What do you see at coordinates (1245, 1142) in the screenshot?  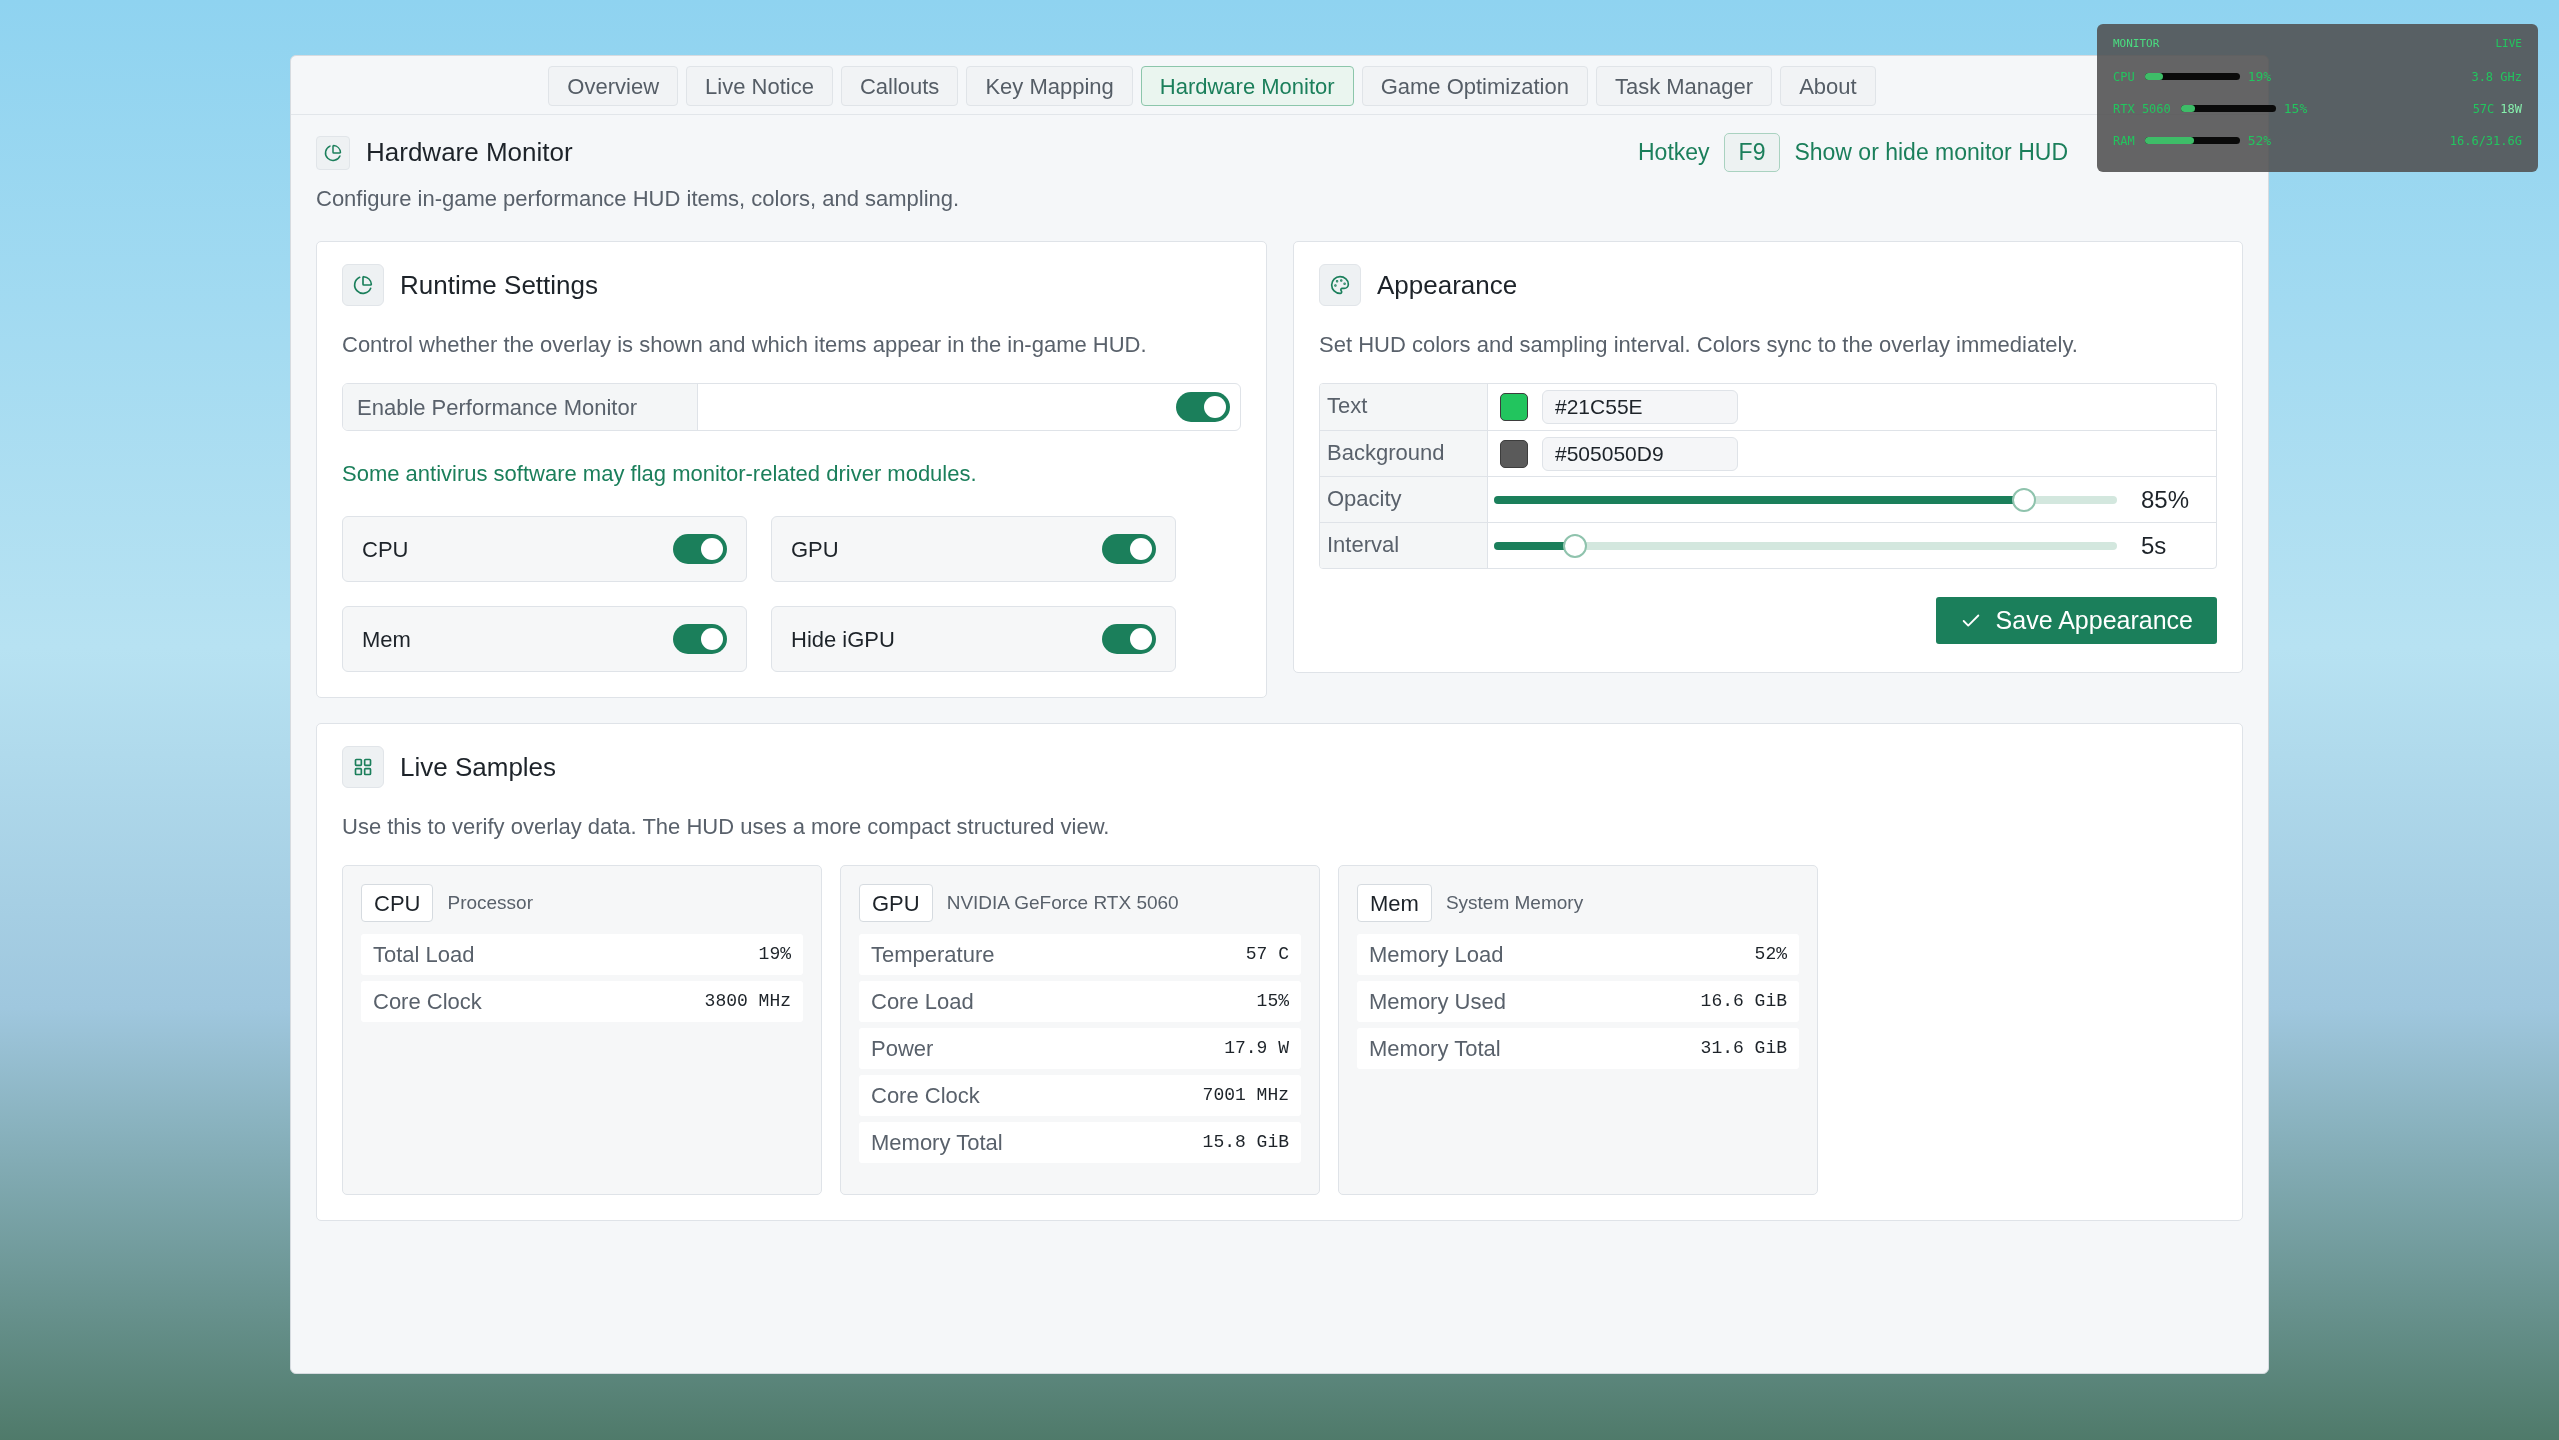 I see `metric-value: 15.8 GiB` at bounding box center [1245, 1142].